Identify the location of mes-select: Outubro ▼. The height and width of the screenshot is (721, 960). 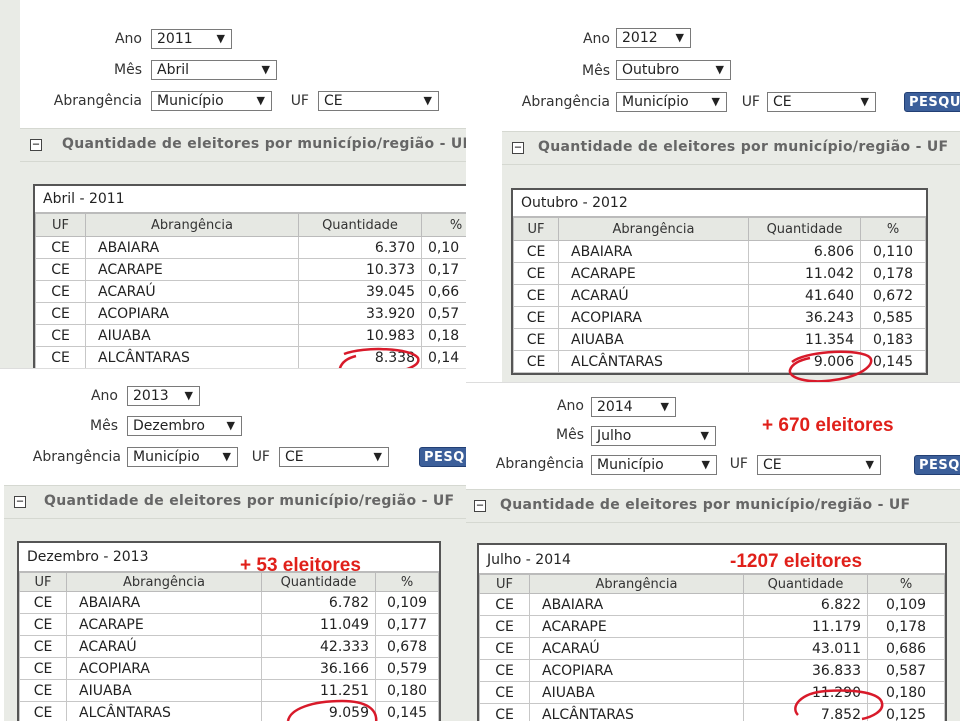
(673, 70).